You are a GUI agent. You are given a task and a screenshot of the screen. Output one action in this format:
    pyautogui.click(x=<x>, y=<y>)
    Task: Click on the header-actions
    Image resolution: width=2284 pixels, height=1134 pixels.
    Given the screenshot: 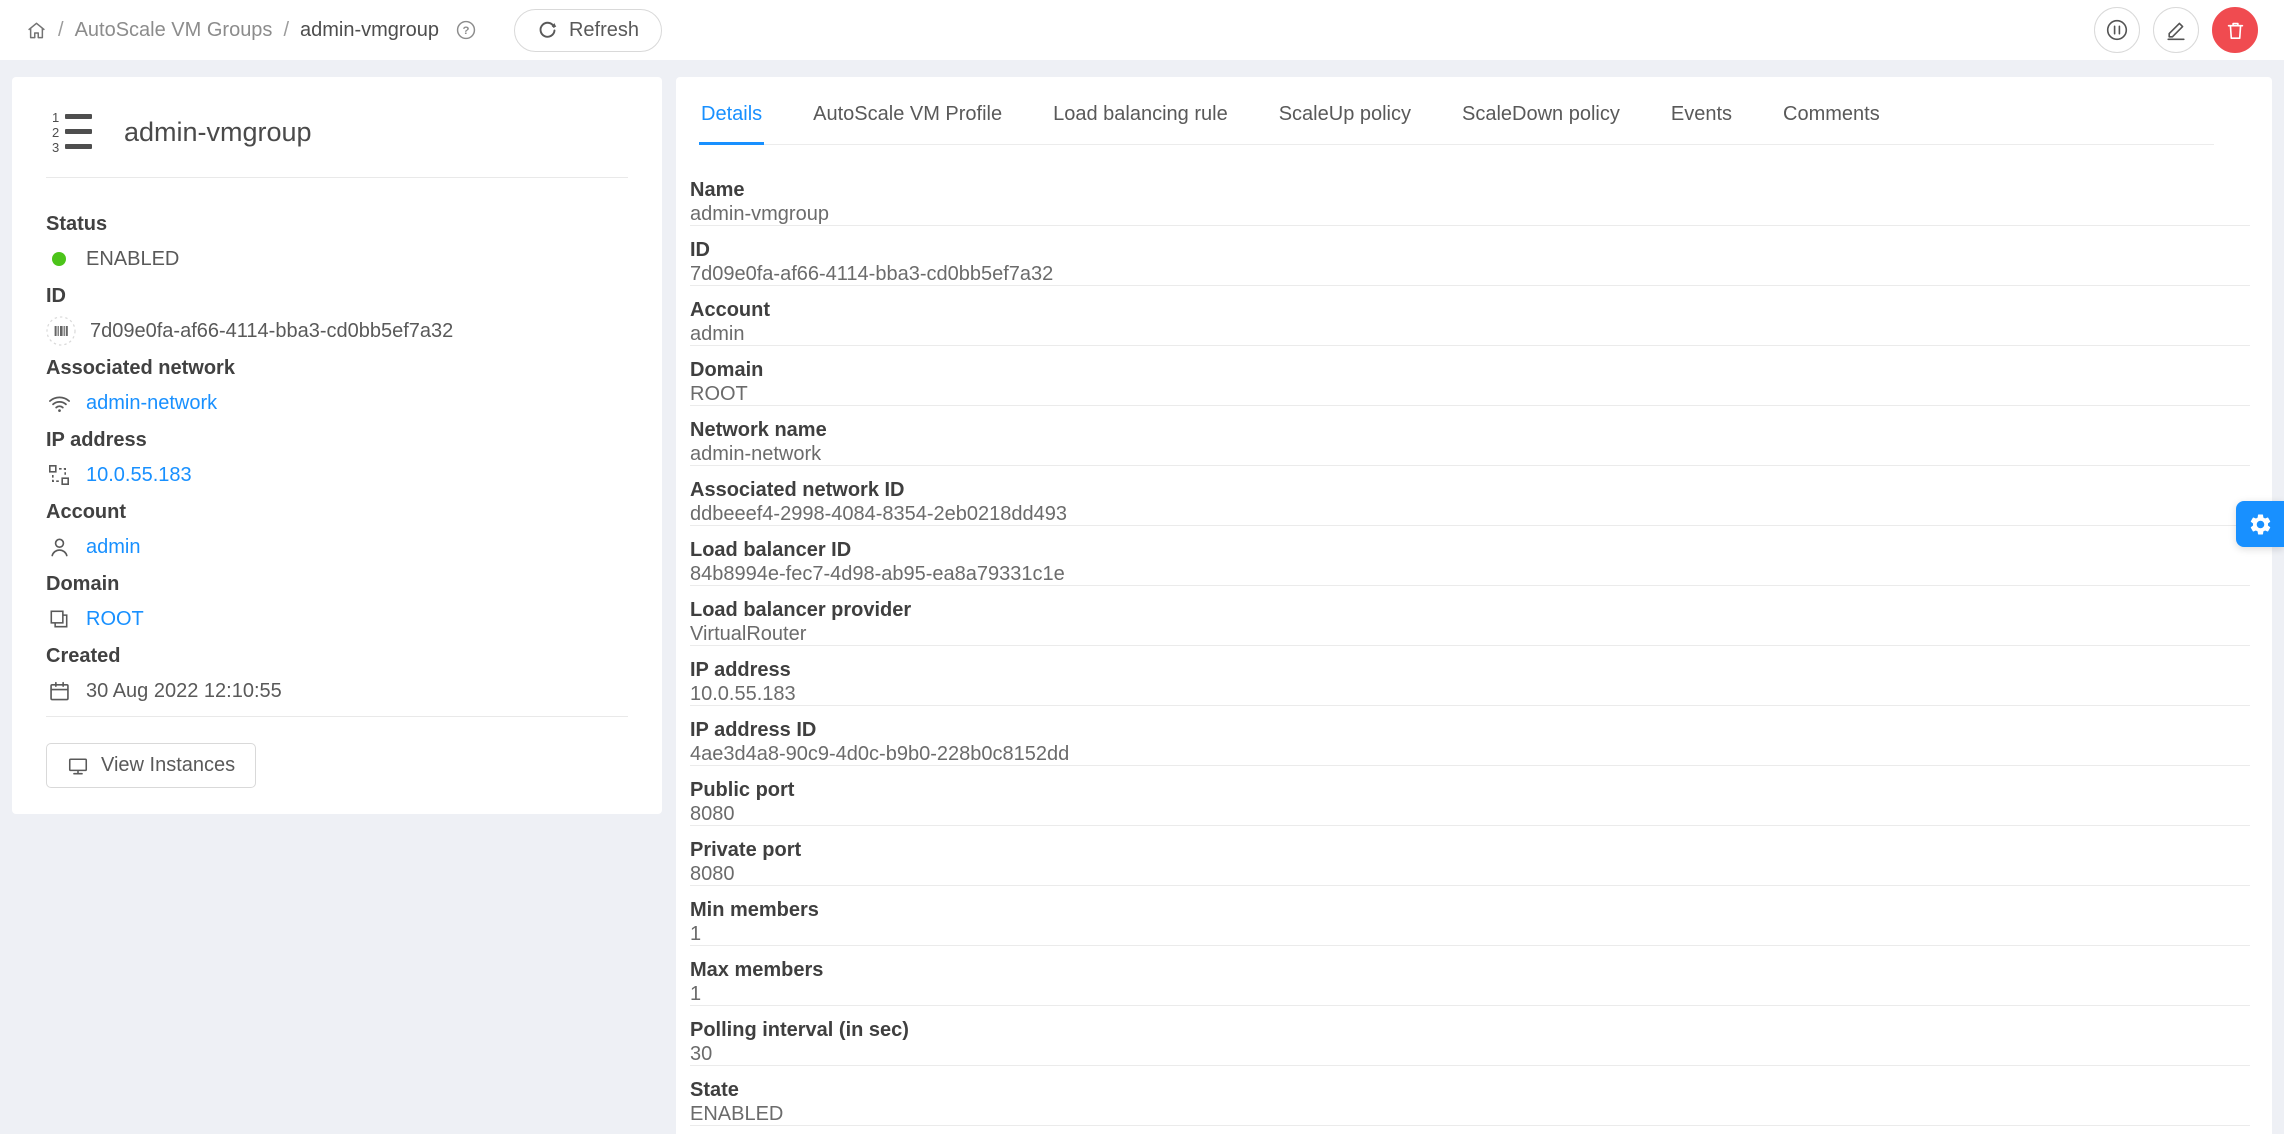 What is the action you would take?
    pyautogui.click(x=2176, y=30)
    